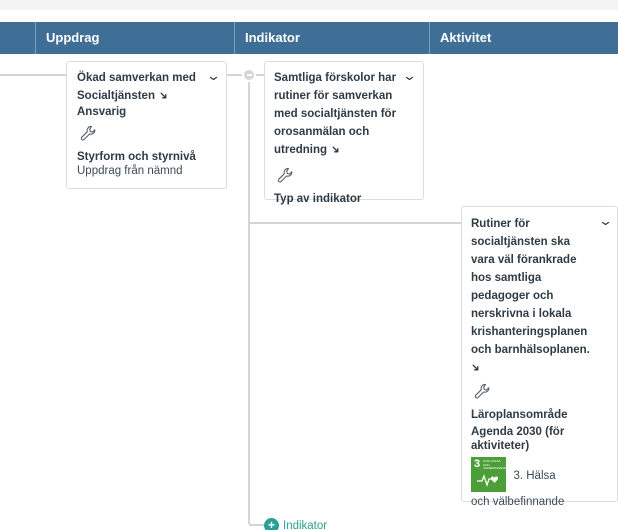 The height and width of the screenshot is (530, 618). Describe the element at coordinates (305, 525) in the screenshot. I see `add-indikator-label: Indikator` at that location.